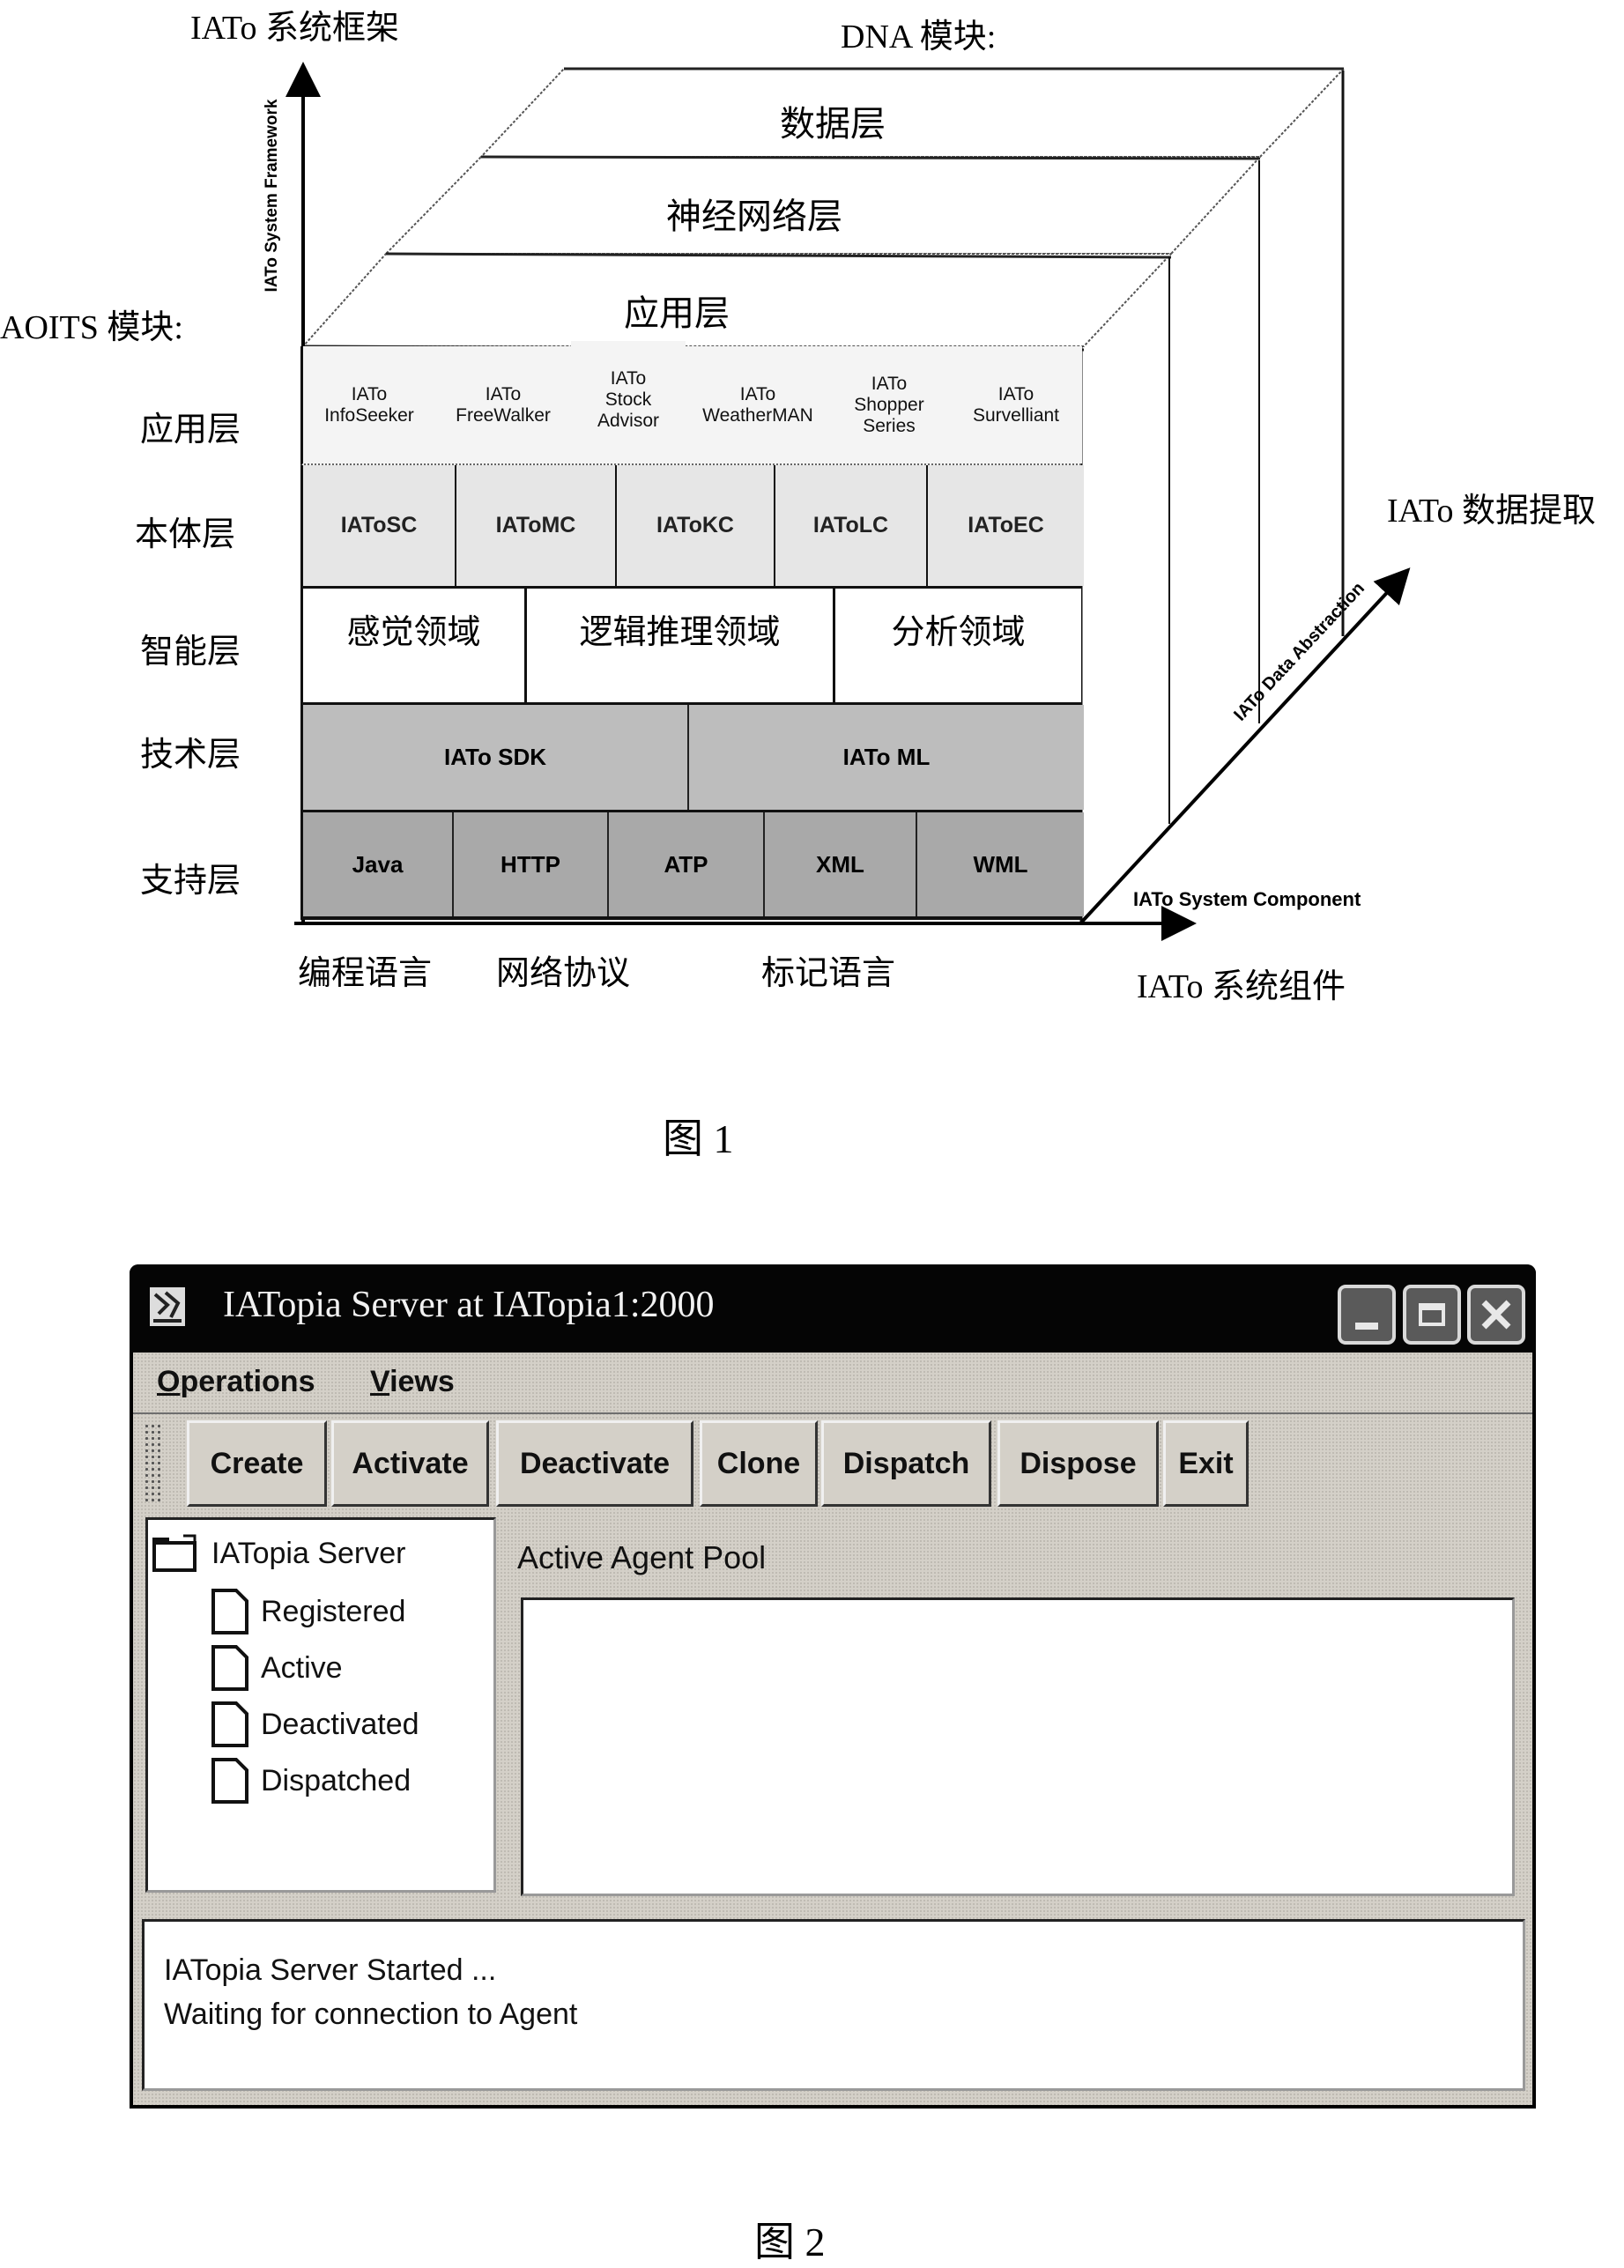  Describe the element at coordinates (628, 399) in the screenshot. I see `app-stock-advisor: IATo Stock Advisor` at that location.